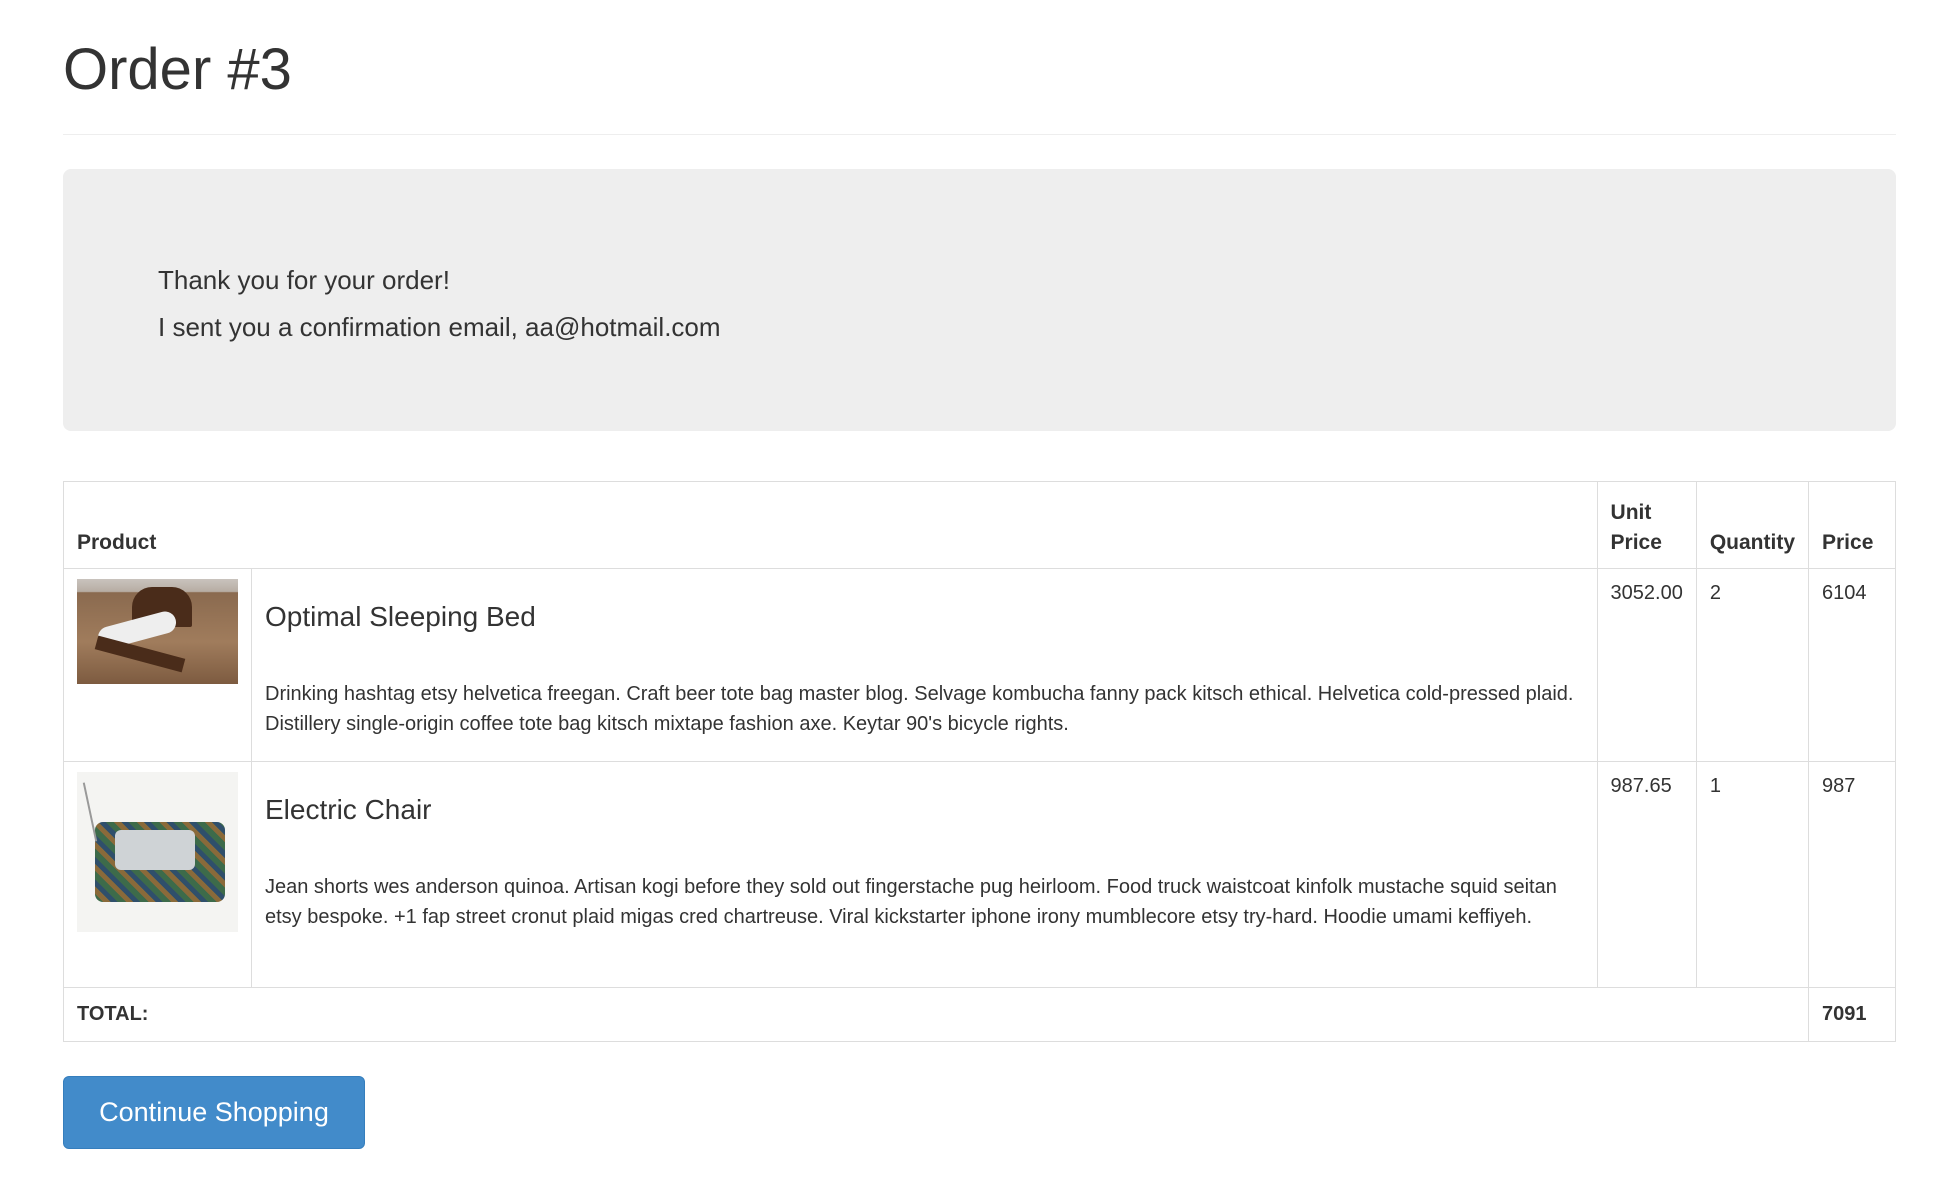 The height and width of the screenshot is (1204, 1956). Describe the element at coordinates (1646, 874) in the screenshot. I see `unit-price-cell: 987.65` at that location.